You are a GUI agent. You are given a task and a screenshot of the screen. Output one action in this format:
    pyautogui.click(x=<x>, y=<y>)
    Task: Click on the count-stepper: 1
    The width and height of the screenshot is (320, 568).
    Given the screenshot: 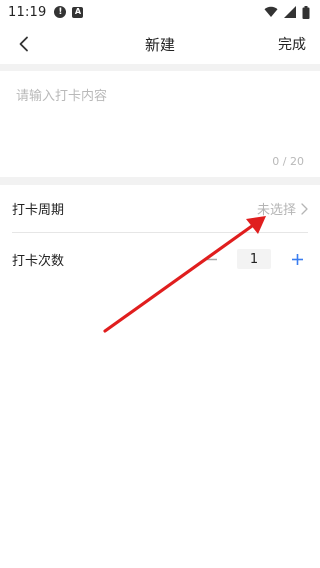 What is the action you would take?
    pyautogui.click(x=254, y=259)
    